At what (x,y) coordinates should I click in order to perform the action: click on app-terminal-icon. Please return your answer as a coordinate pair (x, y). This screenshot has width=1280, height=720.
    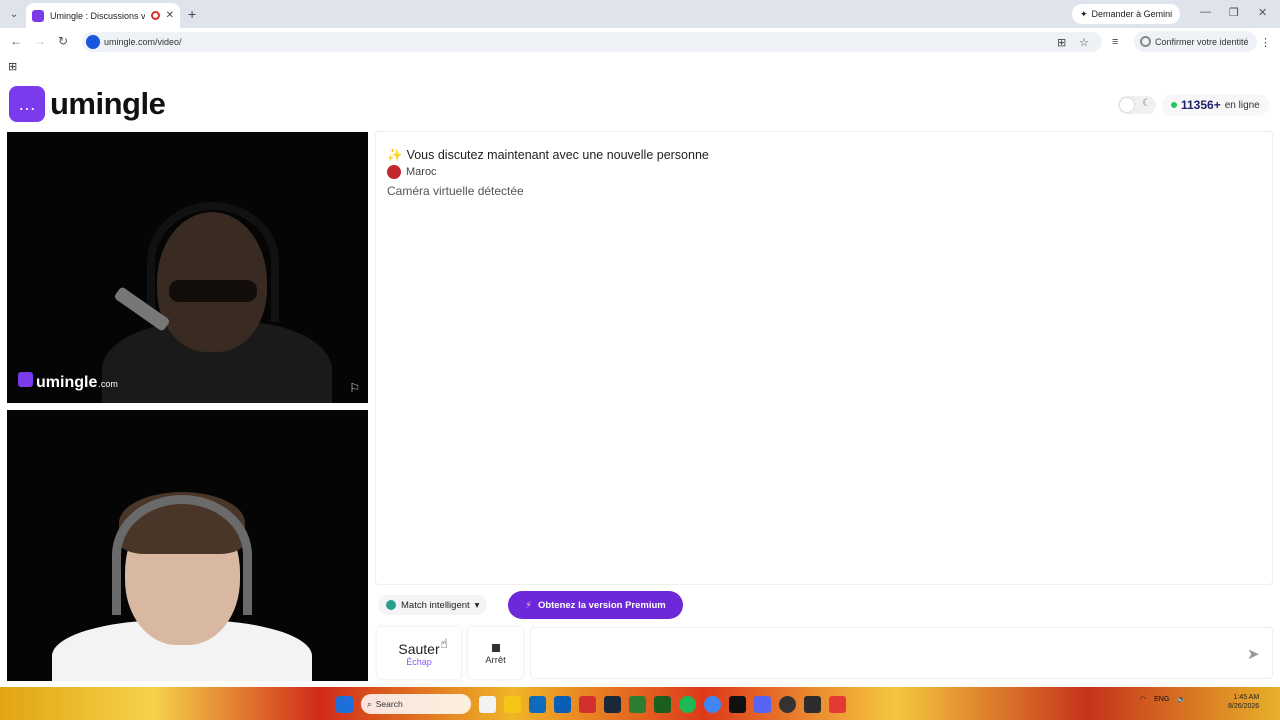
    Looking at the image, I should click on (812, 704).